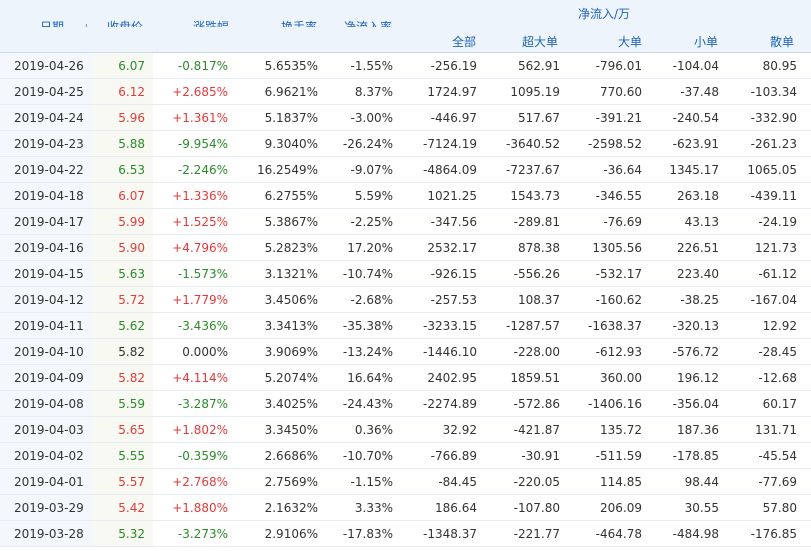  Describe the element at coordinates (367, 352) in the screenshot. I see `cell-net-ratio: -13.24%` at that location.